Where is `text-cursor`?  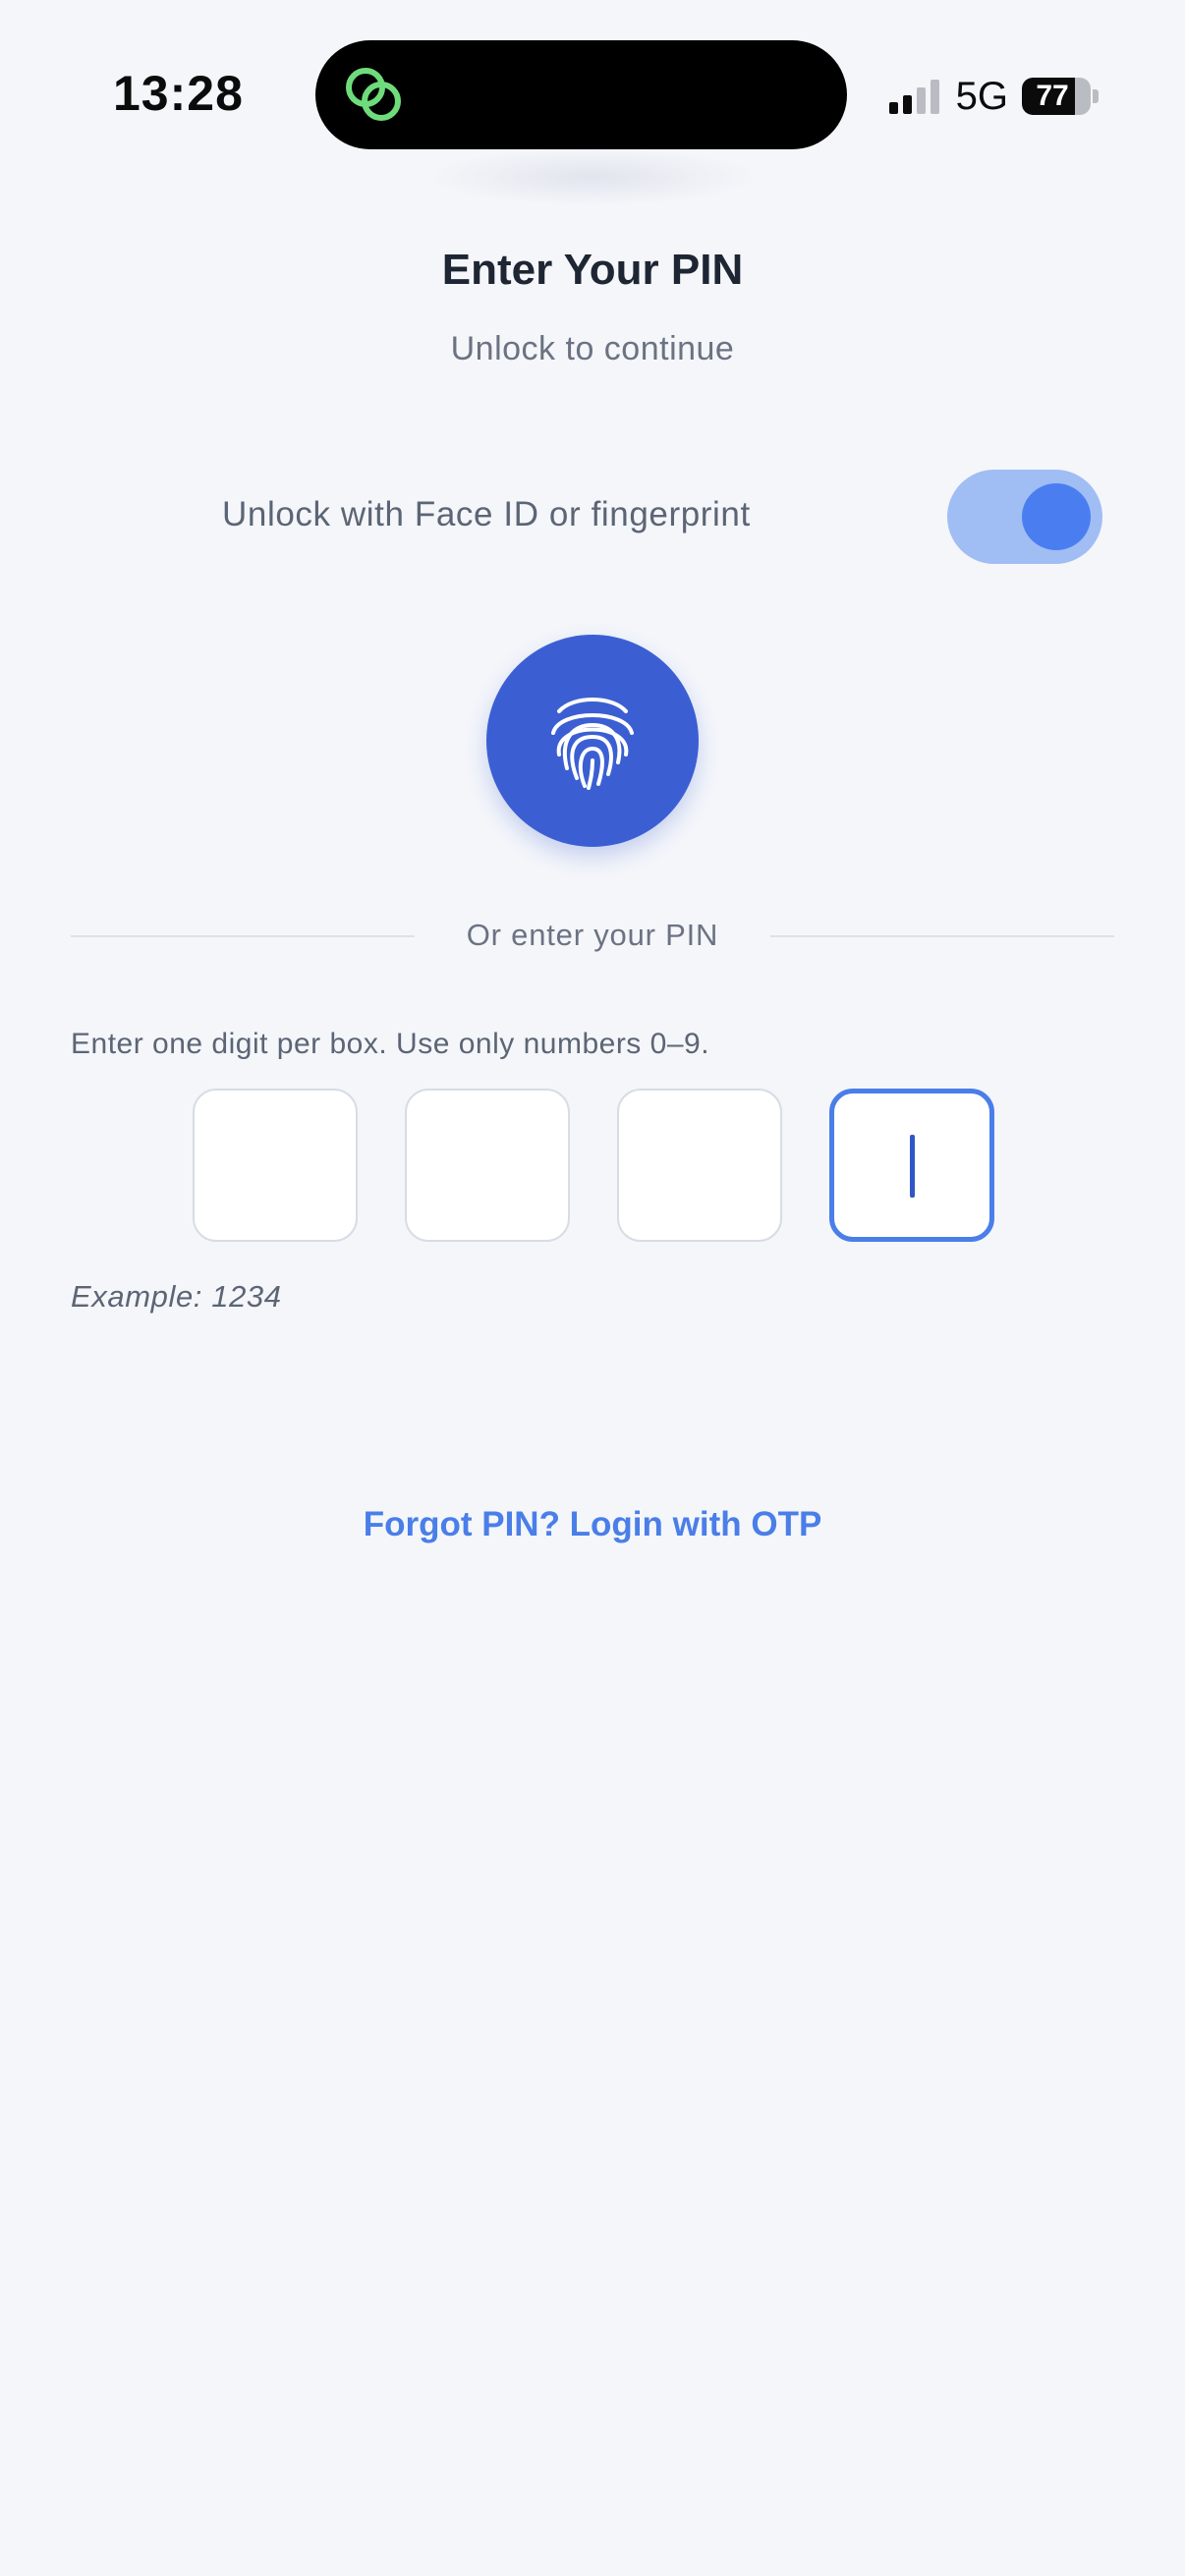 text-cursor is located at coordinates (912, 1166).